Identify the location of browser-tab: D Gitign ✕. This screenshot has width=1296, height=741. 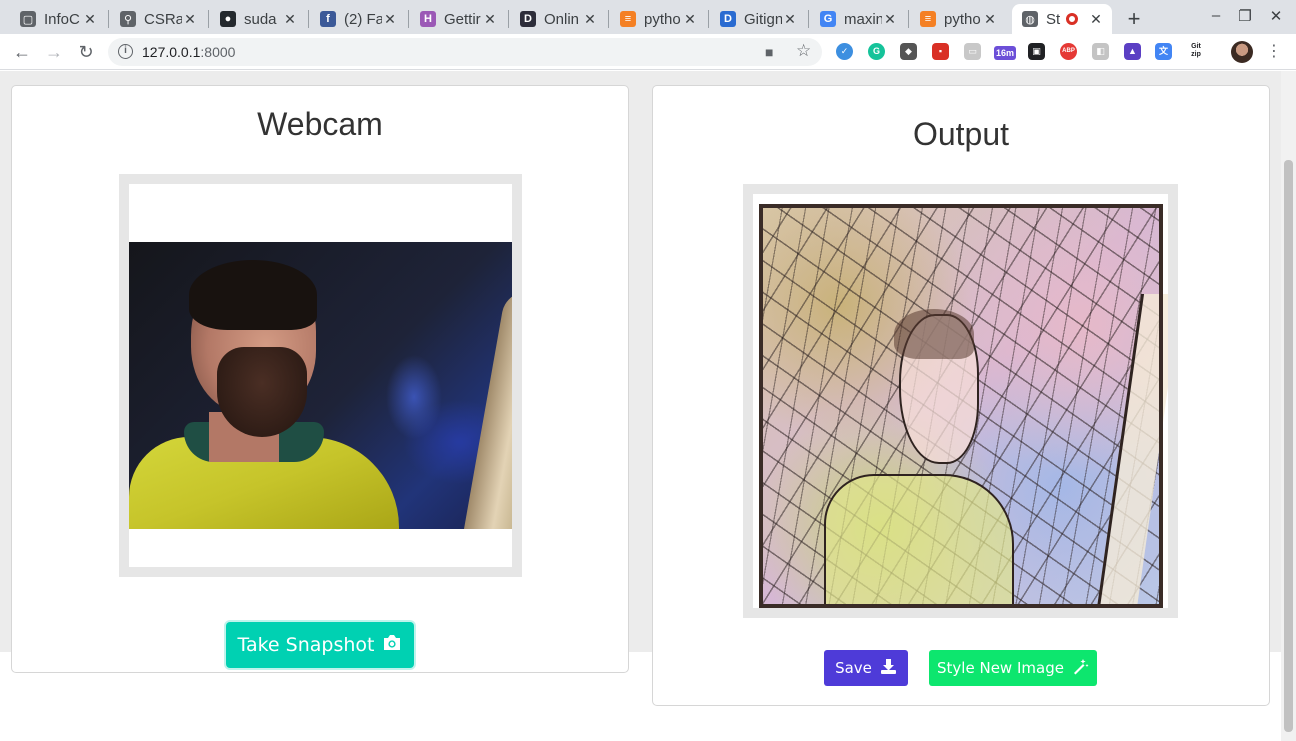
(758, 19).